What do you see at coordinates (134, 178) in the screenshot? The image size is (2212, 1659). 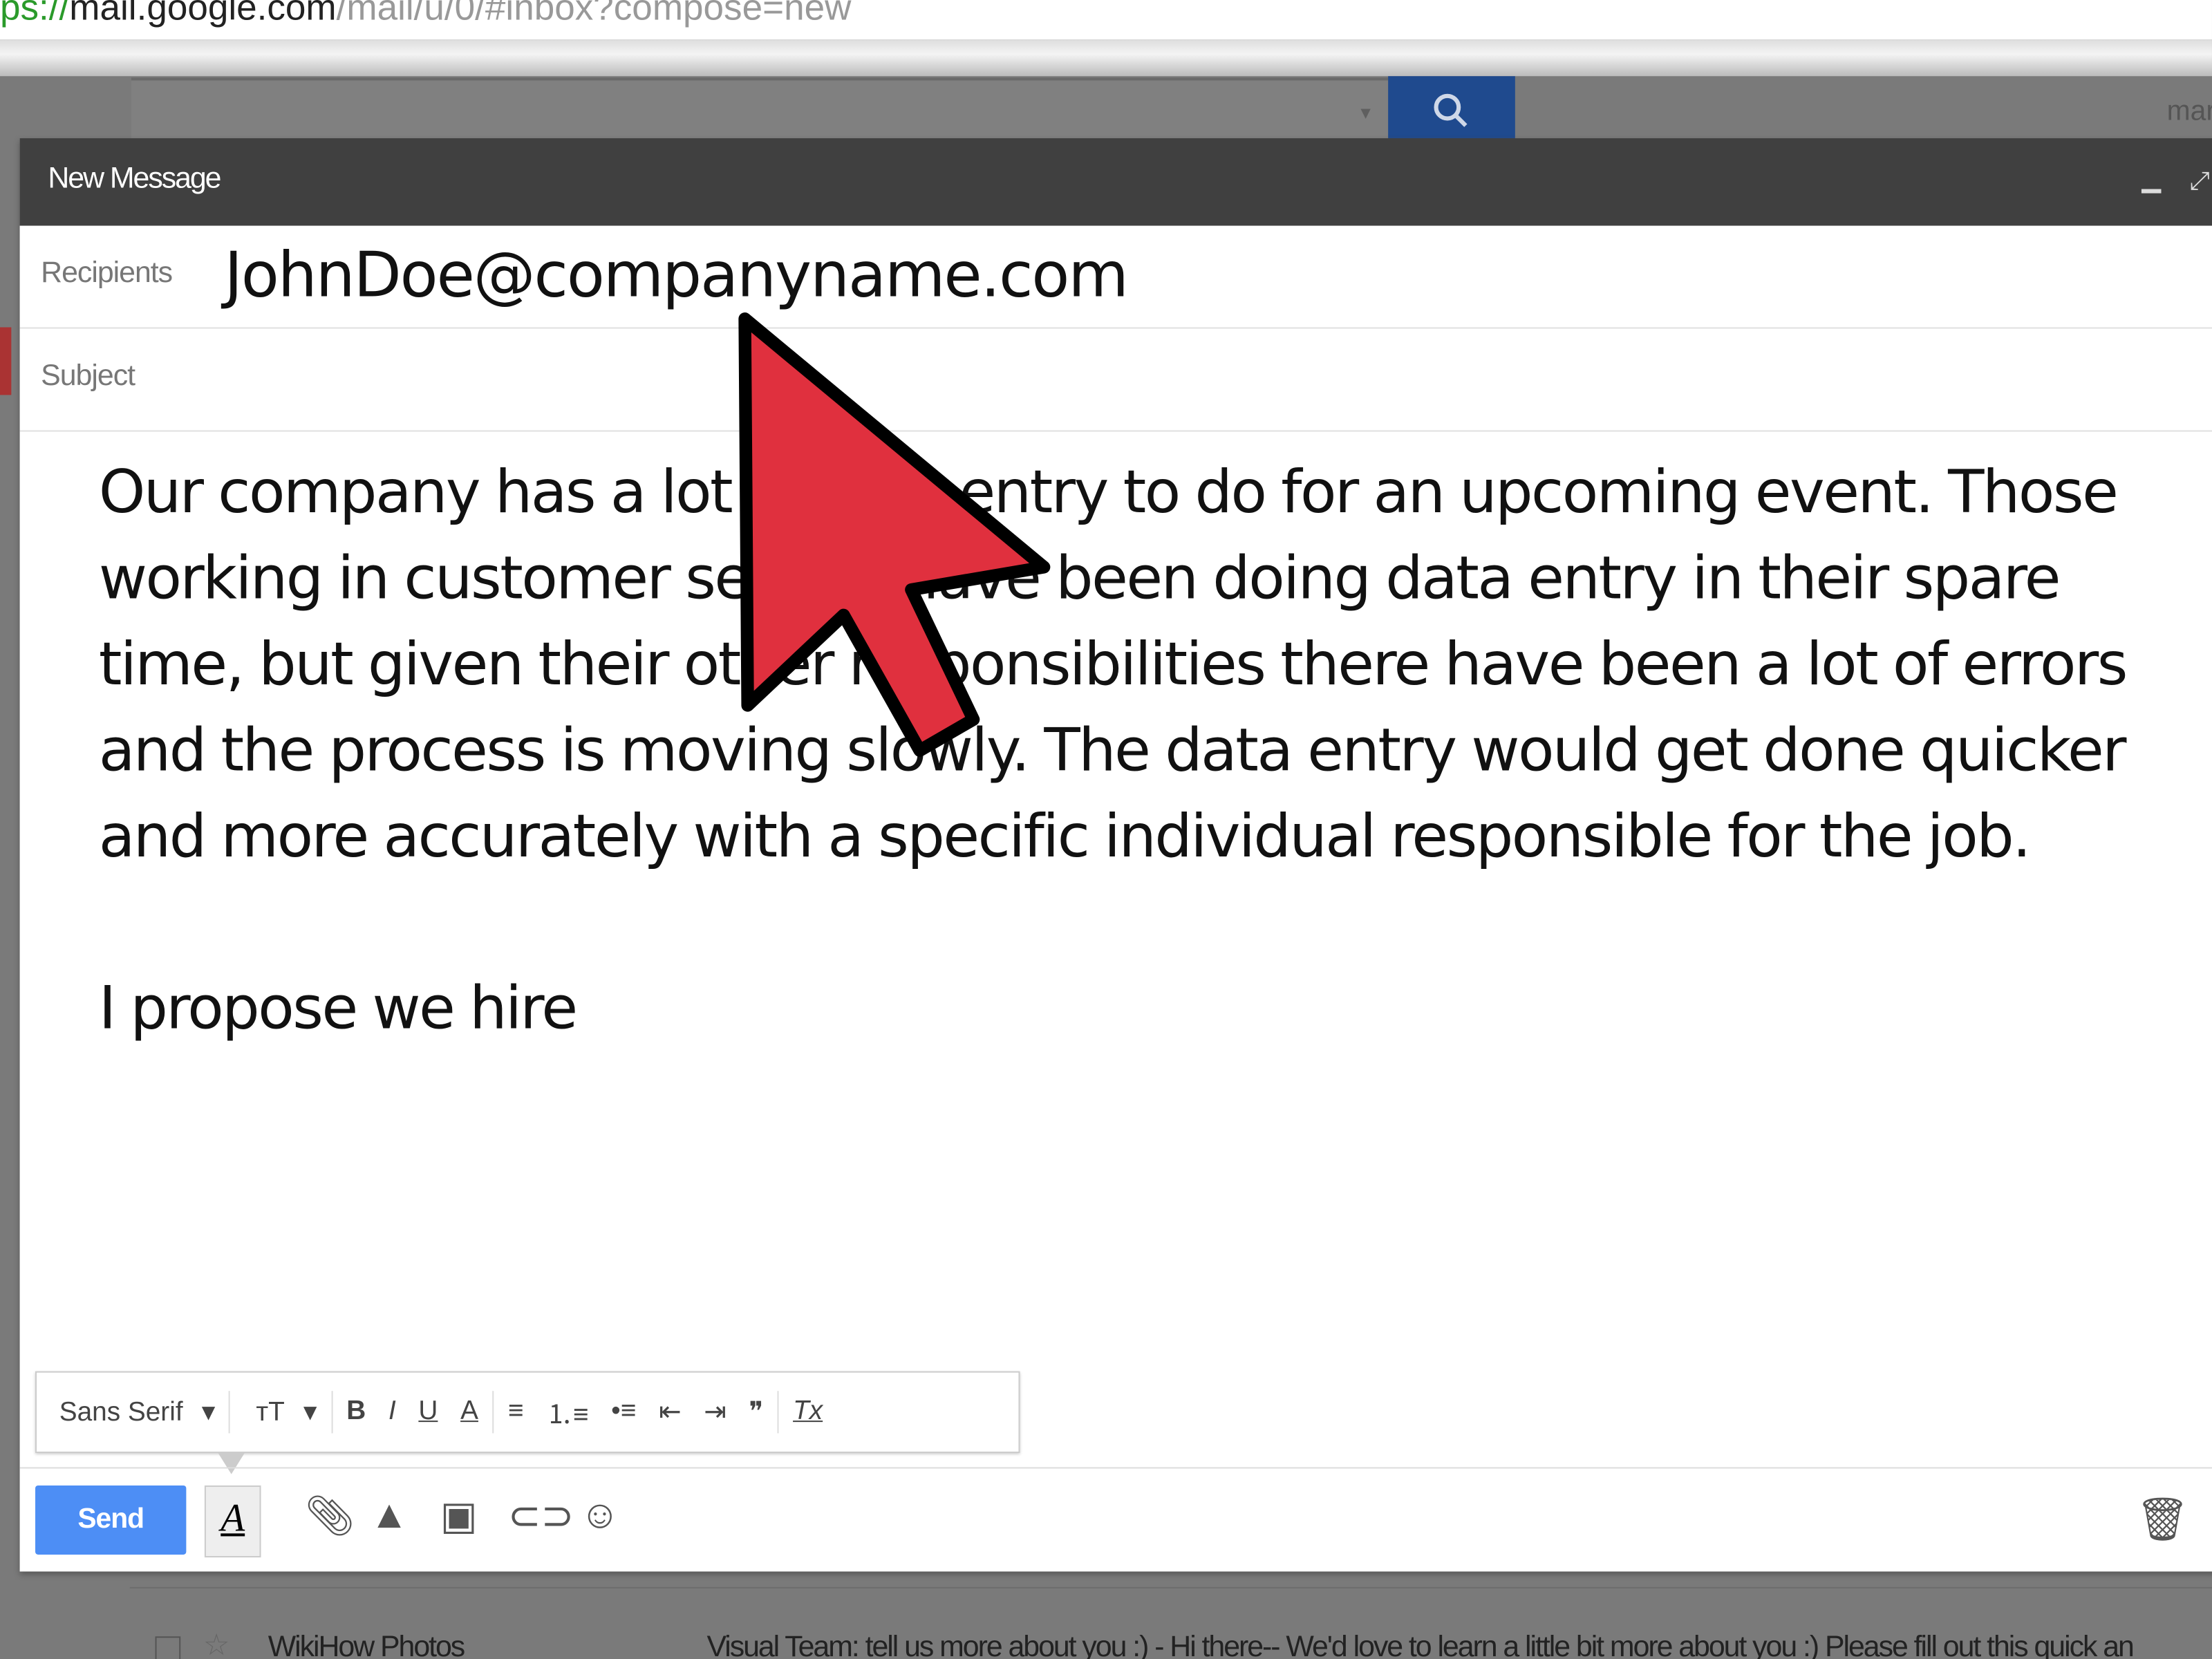 I see `compose-title: New Message` at bounding box center [134, 178].